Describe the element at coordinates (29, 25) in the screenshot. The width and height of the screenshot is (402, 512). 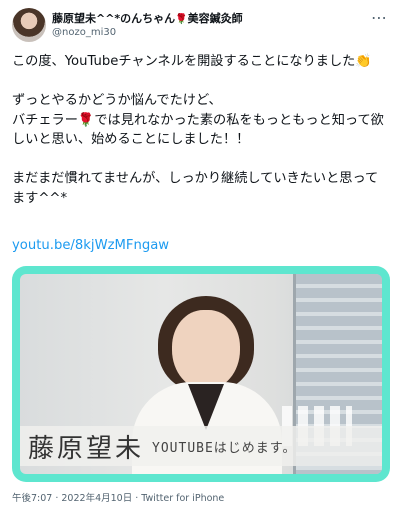
I see `avatar` at that location.